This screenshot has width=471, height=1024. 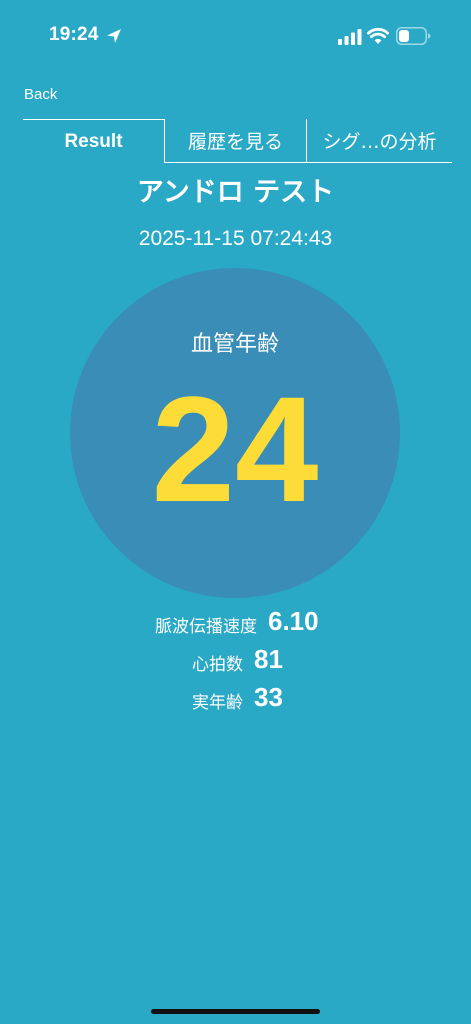 I want to click on heart-rate-row: 心拍数 81, so click(x=235, y=660).